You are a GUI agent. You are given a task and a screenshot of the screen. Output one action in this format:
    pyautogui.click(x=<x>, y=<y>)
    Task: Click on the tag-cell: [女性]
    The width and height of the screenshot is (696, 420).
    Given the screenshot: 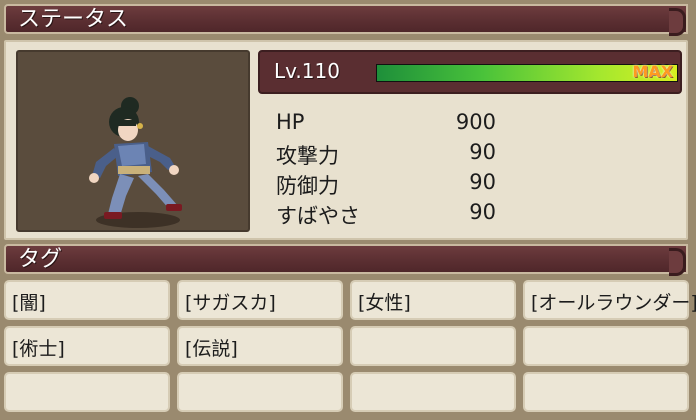 What is the action you would take?
    pyautogui.click(x=433, y=300)
    